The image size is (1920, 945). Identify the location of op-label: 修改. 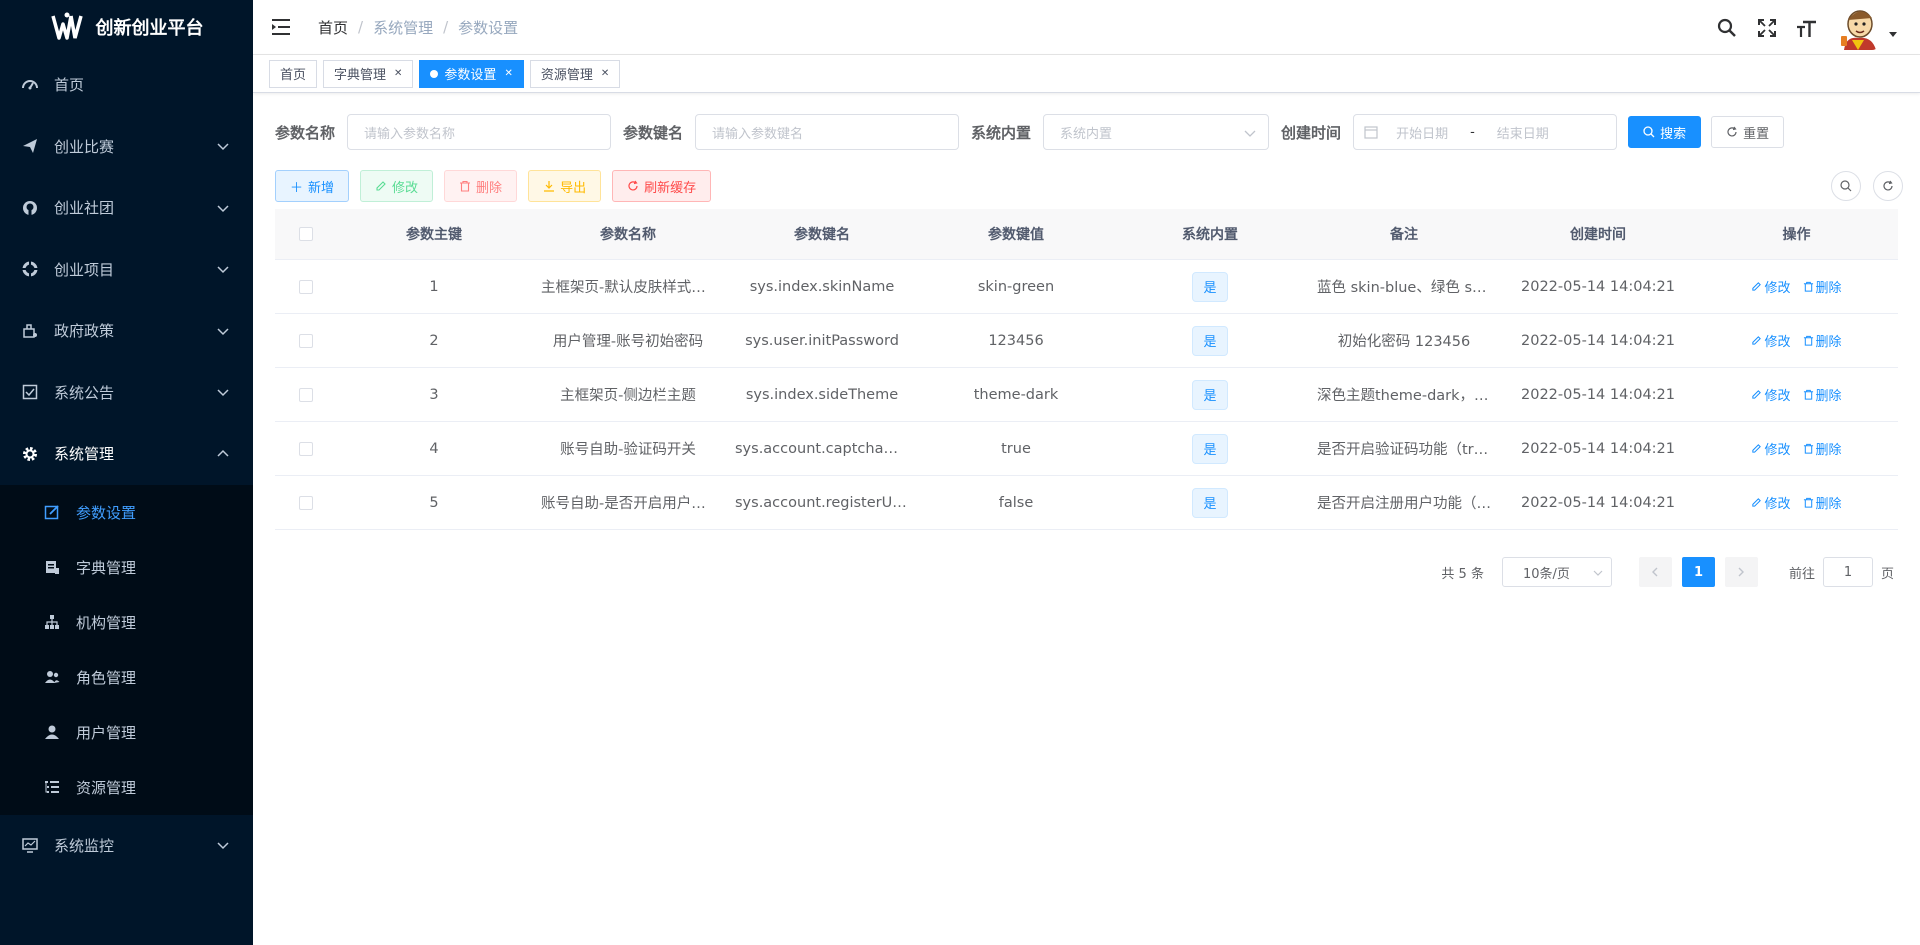
(1777, 342).